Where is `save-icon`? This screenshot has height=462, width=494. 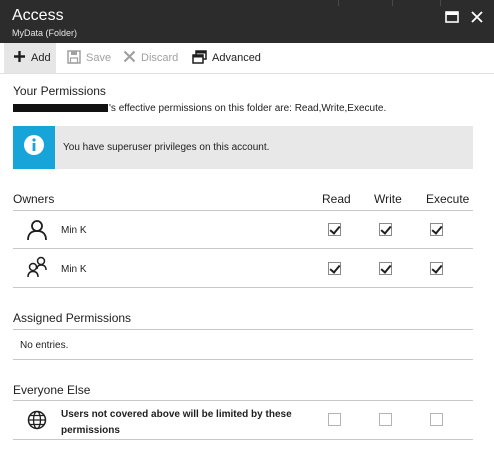 save-icon is located at coordinates (76, 58).